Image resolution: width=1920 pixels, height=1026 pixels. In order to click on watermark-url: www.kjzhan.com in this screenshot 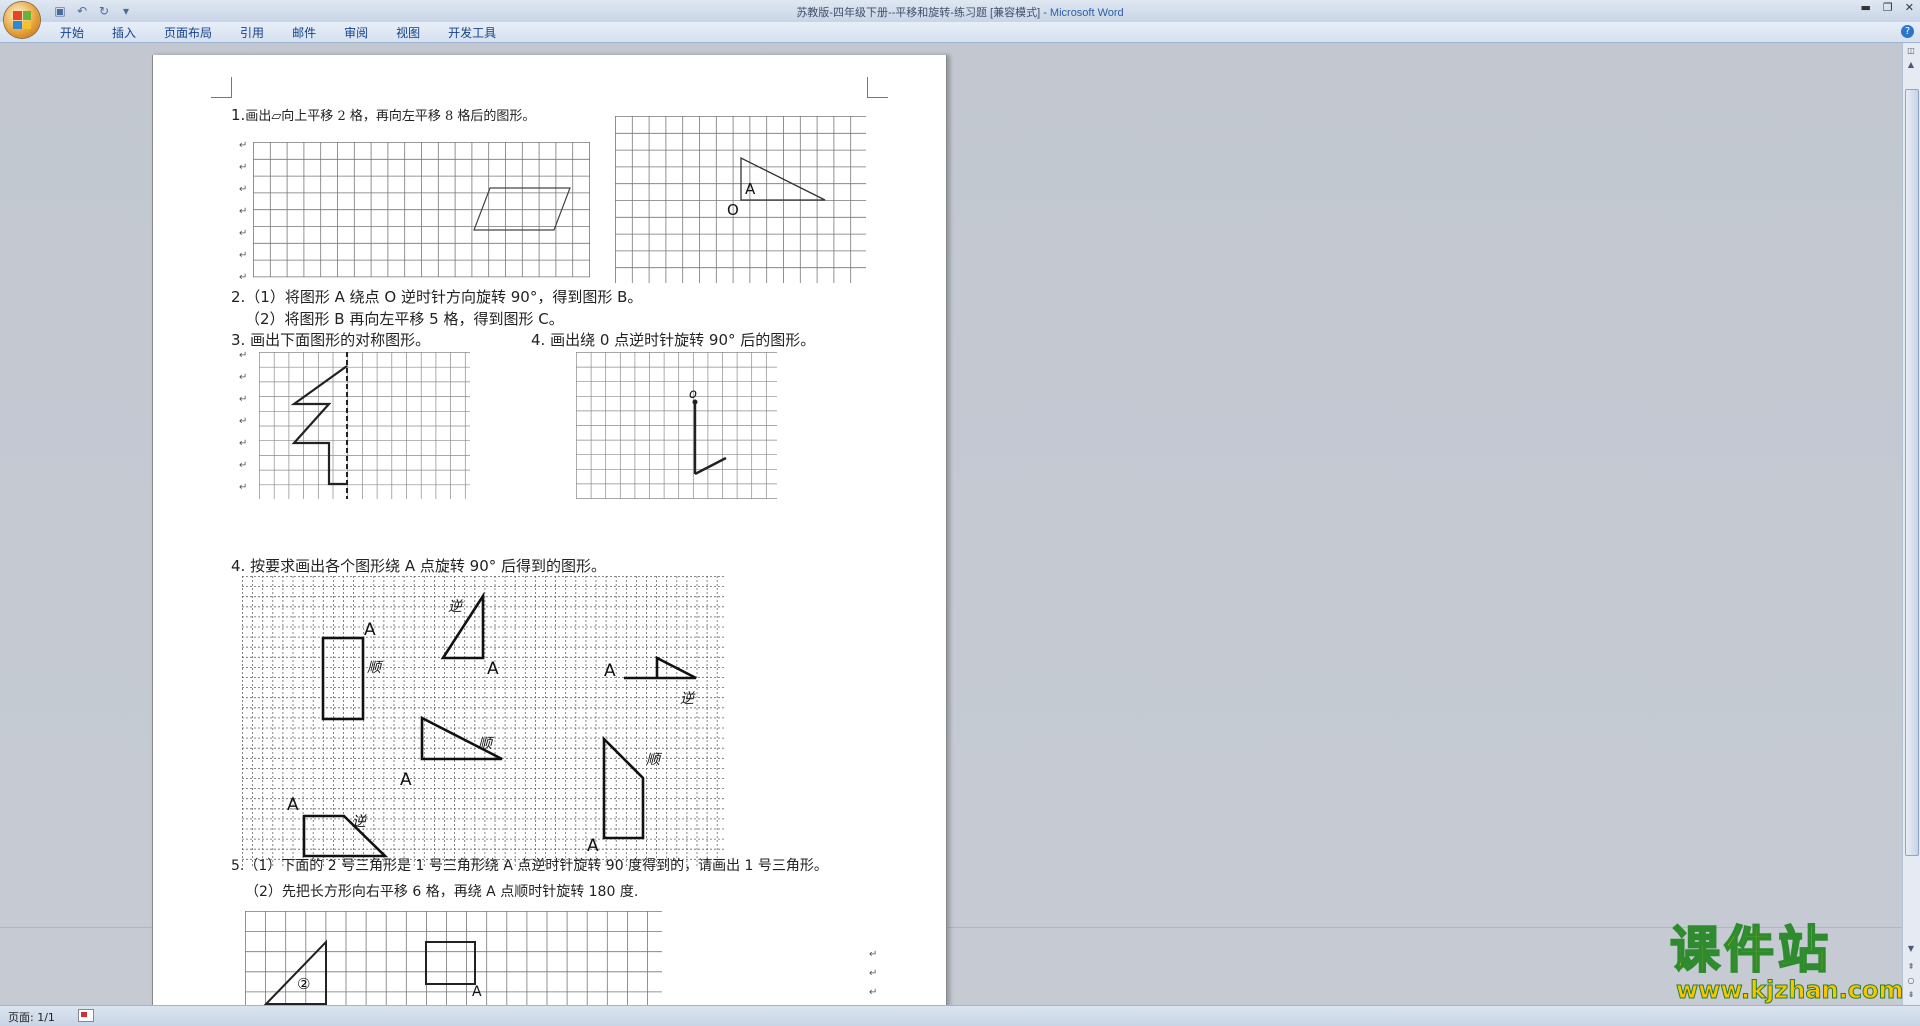, I will do `click(1789, 990)`.